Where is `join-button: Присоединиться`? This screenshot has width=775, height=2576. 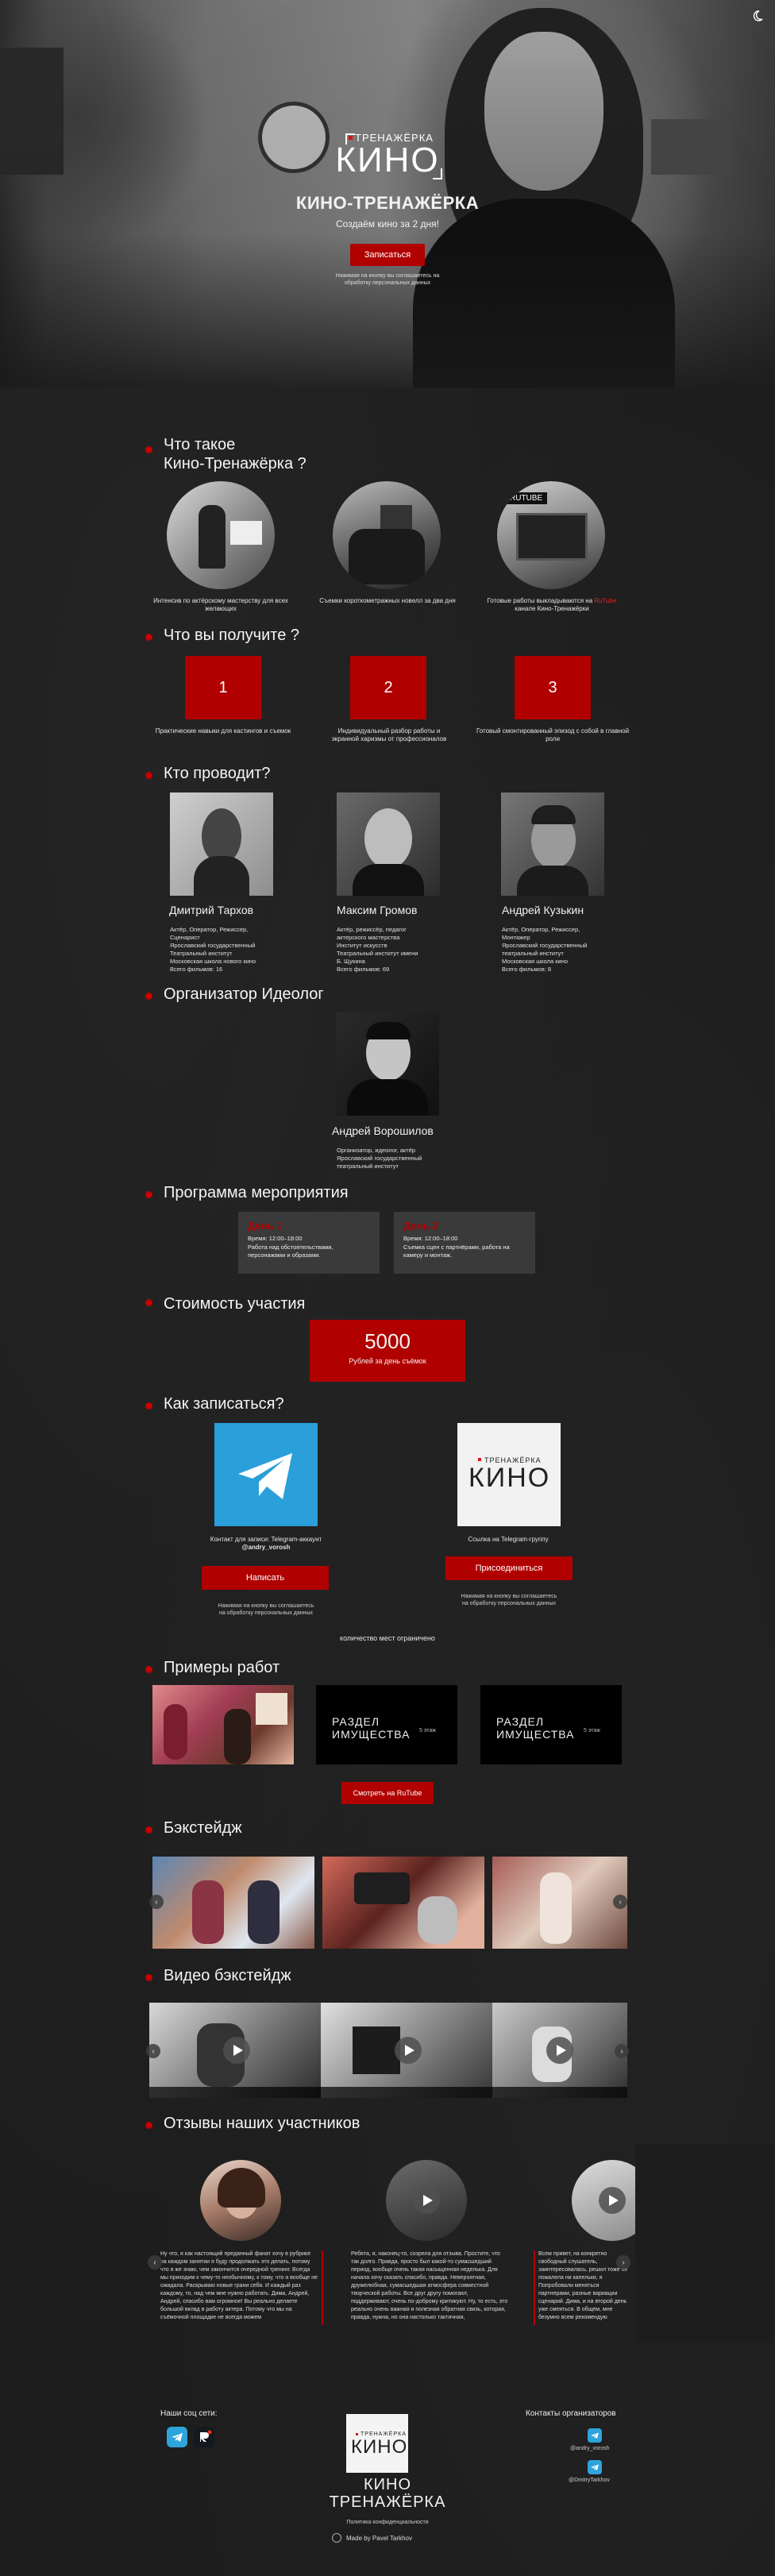 join-button: Присоединиться is located at coordinates (509, 1568).